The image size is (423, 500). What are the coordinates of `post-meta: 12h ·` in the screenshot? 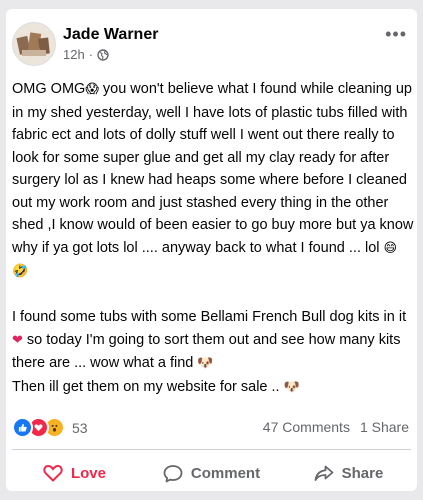 It's located at (86, 54).